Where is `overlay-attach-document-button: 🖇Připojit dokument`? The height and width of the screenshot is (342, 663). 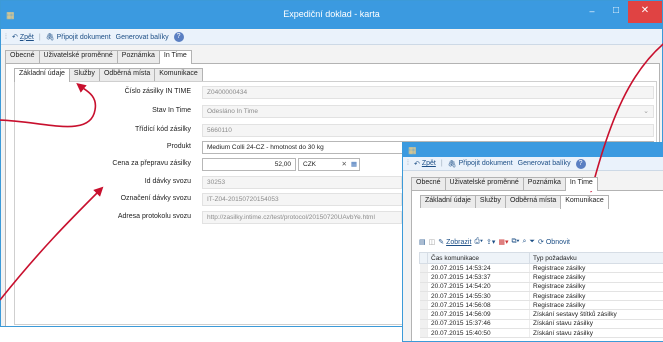
overlay-attach-document-button: 🖇Připojit dokument is located at coordinates (480, 164).